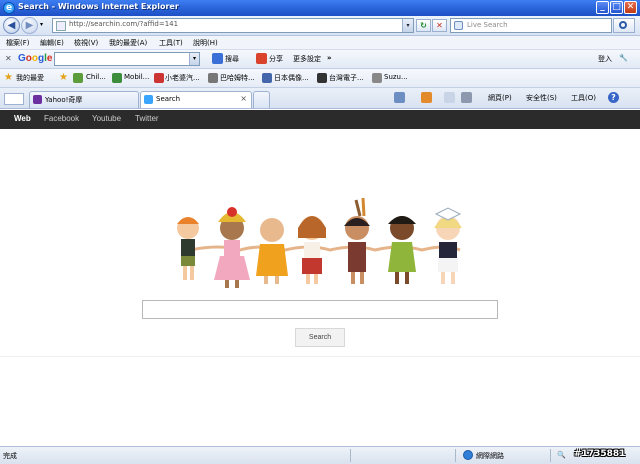 Image resolution: width=640 pixels, height=464 pixels. What do you see at coordinates (320, 98) in the screenshot?
I see `tab-bar: Yahoo!奇摩 Search × 網頁(P) 安全性(S) 工具(O) ?` at bounding box center [320, 98].